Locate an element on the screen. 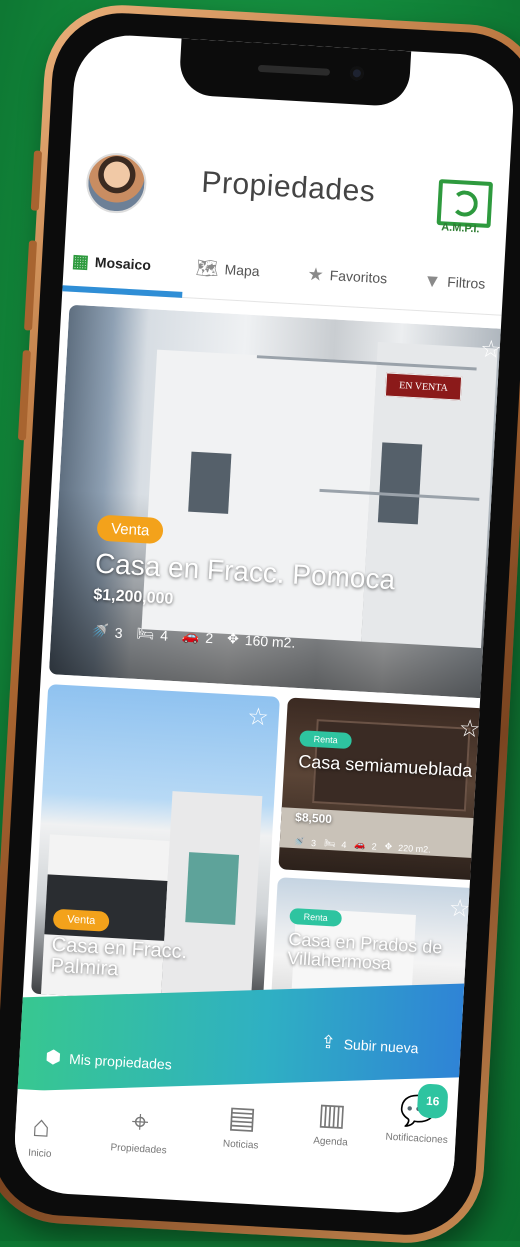  cube-icon: ⬢ is located at coordinates (53, 1057).